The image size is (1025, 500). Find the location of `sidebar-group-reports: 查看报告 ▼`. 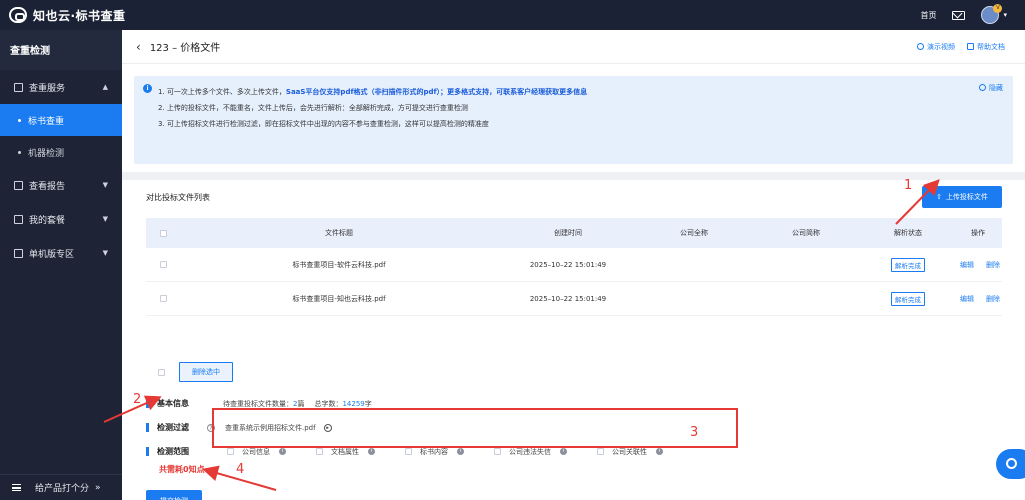

sidebar-group-reports: 查看报告 ▼ is located at coordinates (61, 185).